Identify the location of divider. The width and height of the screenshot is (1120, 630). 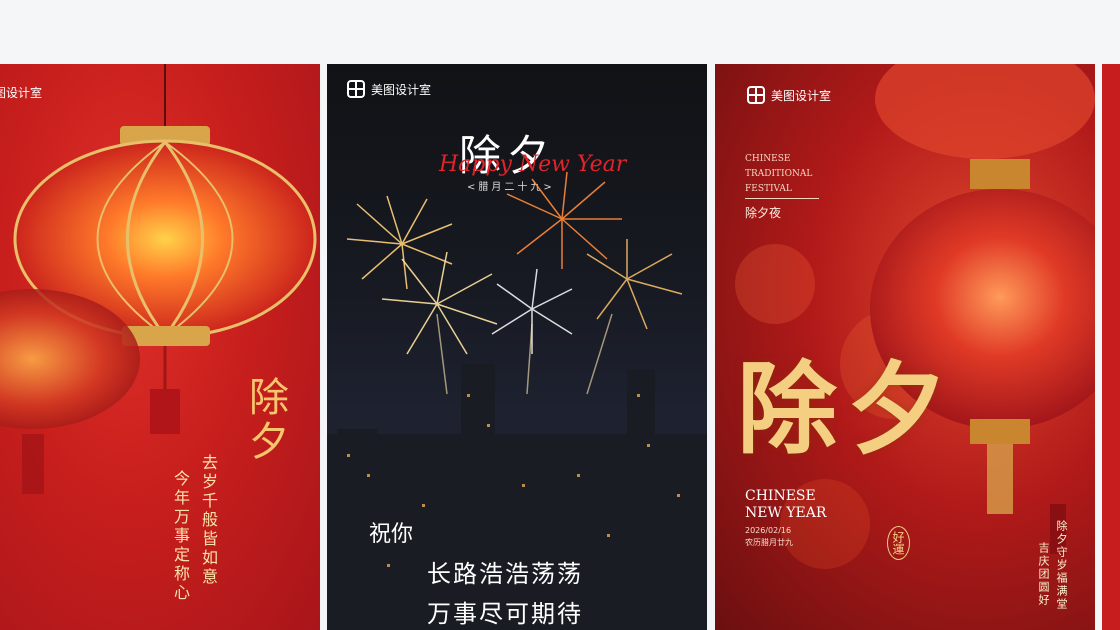
(782, 198).